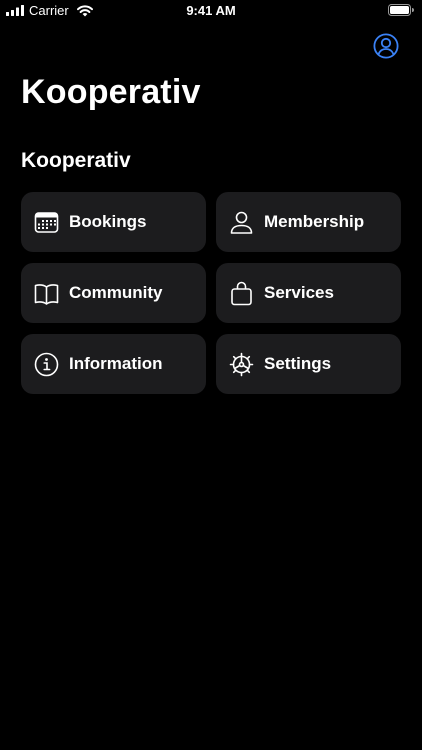  I want to click on section-title: Kooperativ, so click(76, 160).